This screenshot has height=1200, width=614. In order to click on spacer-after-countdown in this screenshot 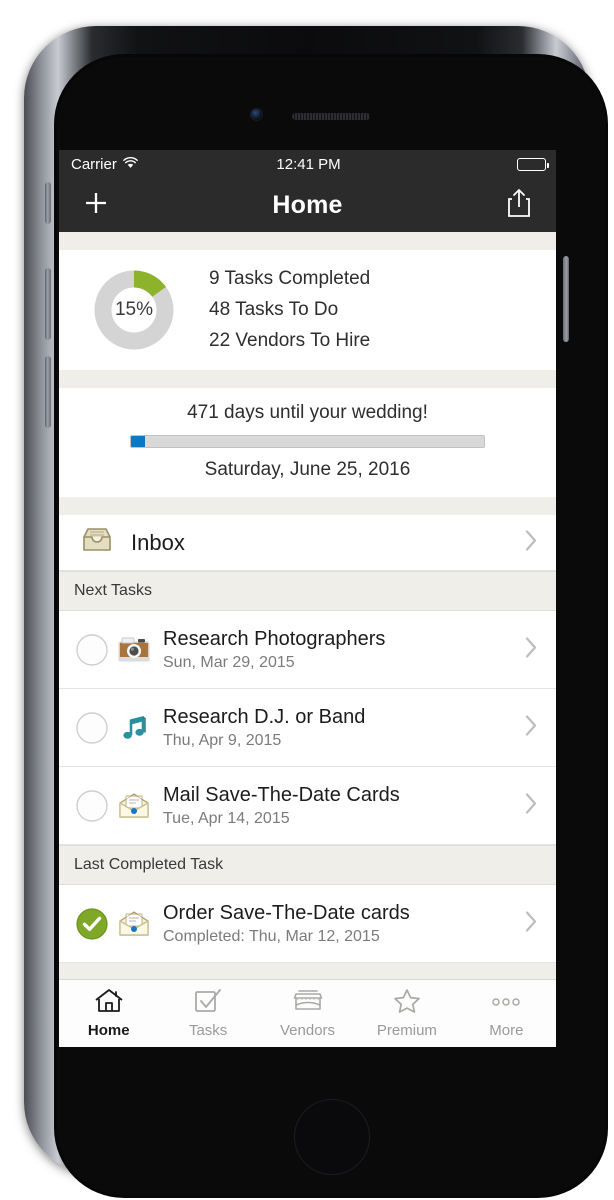, I will do `click(307, 506)`.